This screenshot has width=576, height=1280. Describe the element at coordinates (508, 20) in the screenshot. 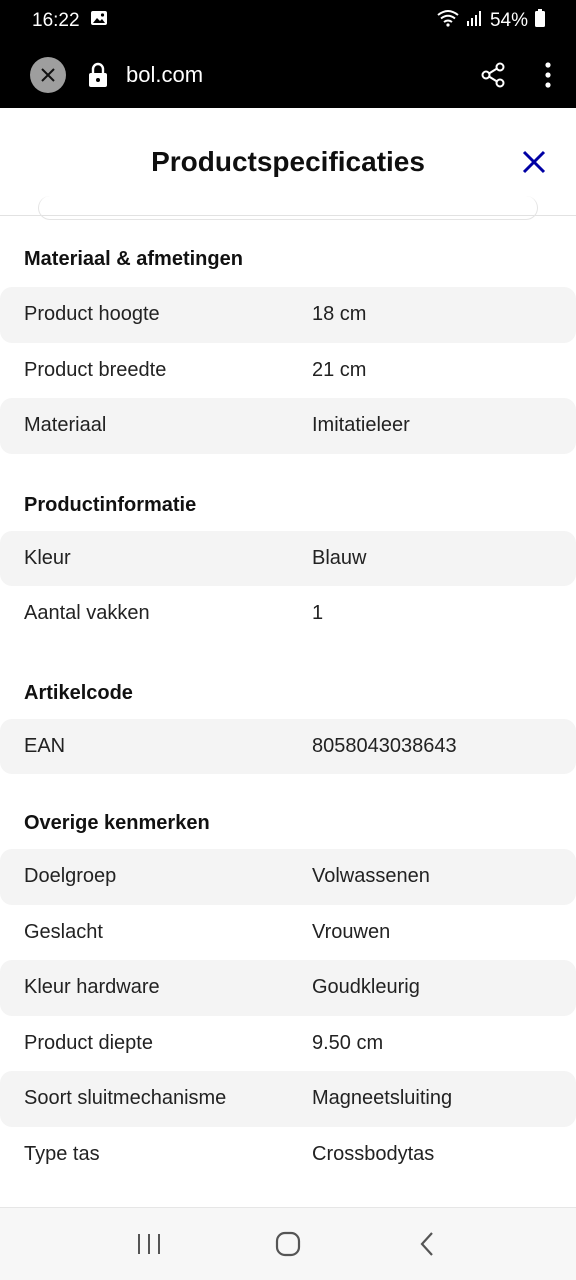

I see `battery-percent: 54%` at that location.